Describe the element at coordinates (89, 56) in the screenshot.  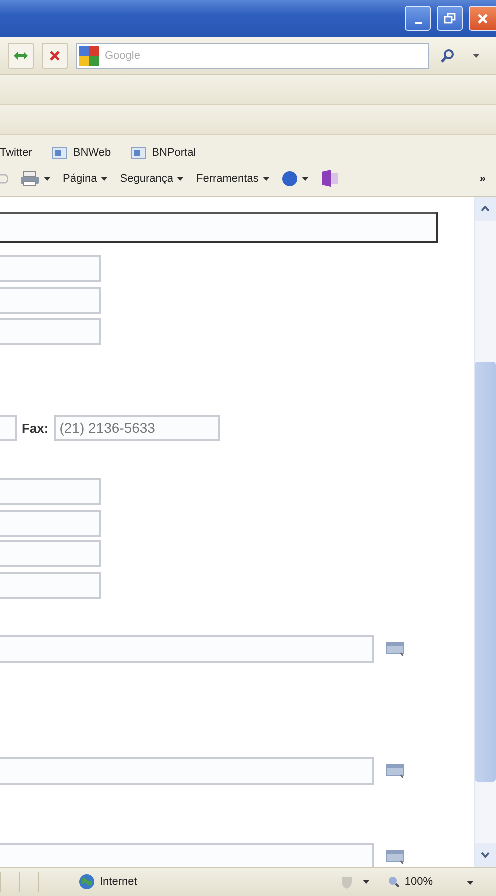
I see `google-icon` at that location.